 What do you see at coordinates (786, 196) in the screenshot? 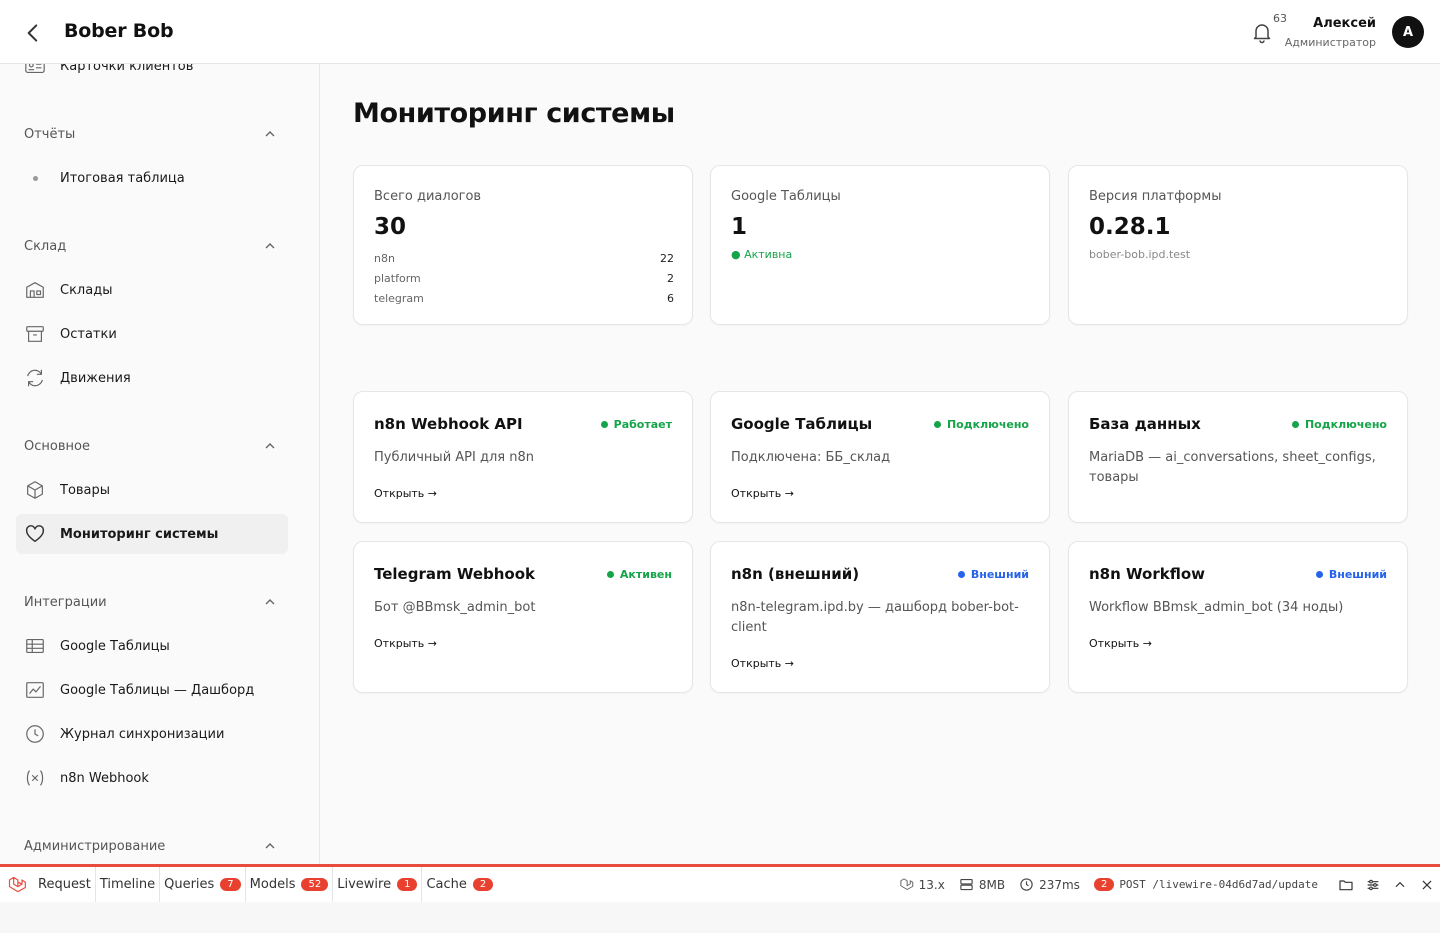
I see `stat-label: Google Таблицы` at bounding box center [786, 196].